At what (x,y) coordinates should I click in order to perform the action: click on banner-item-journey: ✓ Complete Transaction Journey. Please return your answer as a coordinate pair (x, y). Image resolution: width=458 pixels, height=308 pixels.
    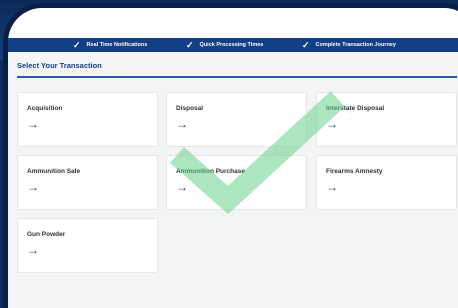
    Looking at the image, I should click on (349, 45).